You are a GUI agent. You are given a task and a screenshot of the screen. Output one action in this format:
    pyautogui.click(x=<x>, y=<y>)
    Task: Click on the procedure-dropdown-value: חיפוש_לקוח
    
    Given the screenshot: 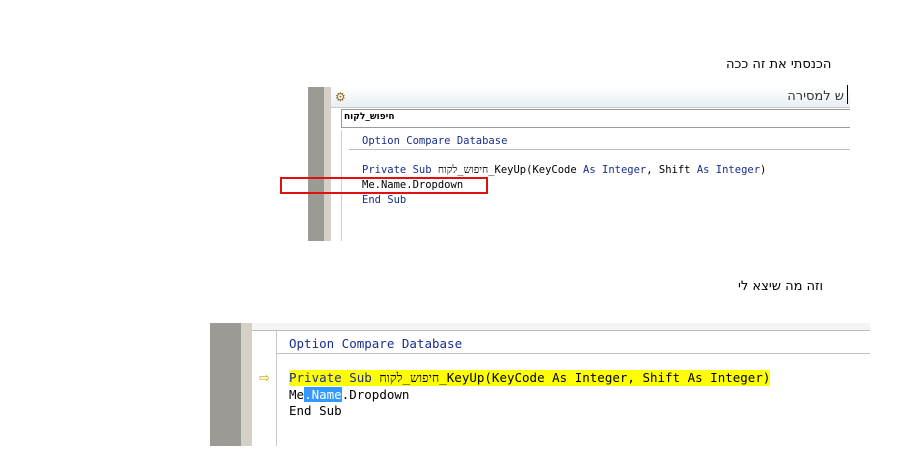 What is the action you would take?
    pyautogui.click(x=369, y=117)
    